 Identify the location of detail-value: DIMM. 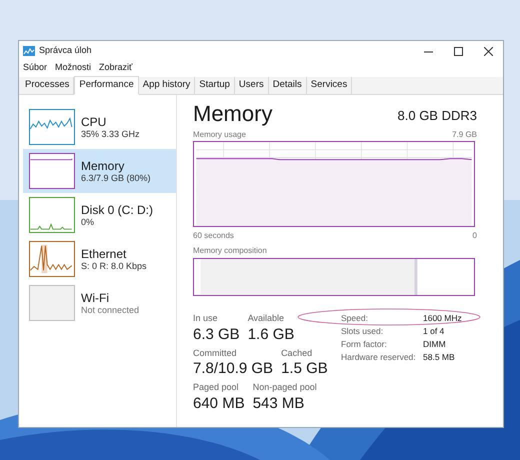
(434, 344).